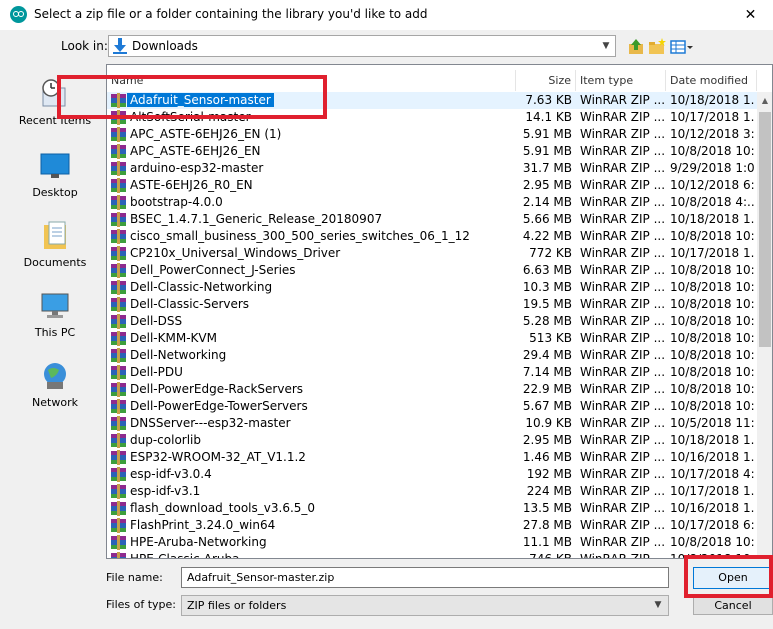  I want to click on vertical-scrollbar: ▲, so click(764, 325).